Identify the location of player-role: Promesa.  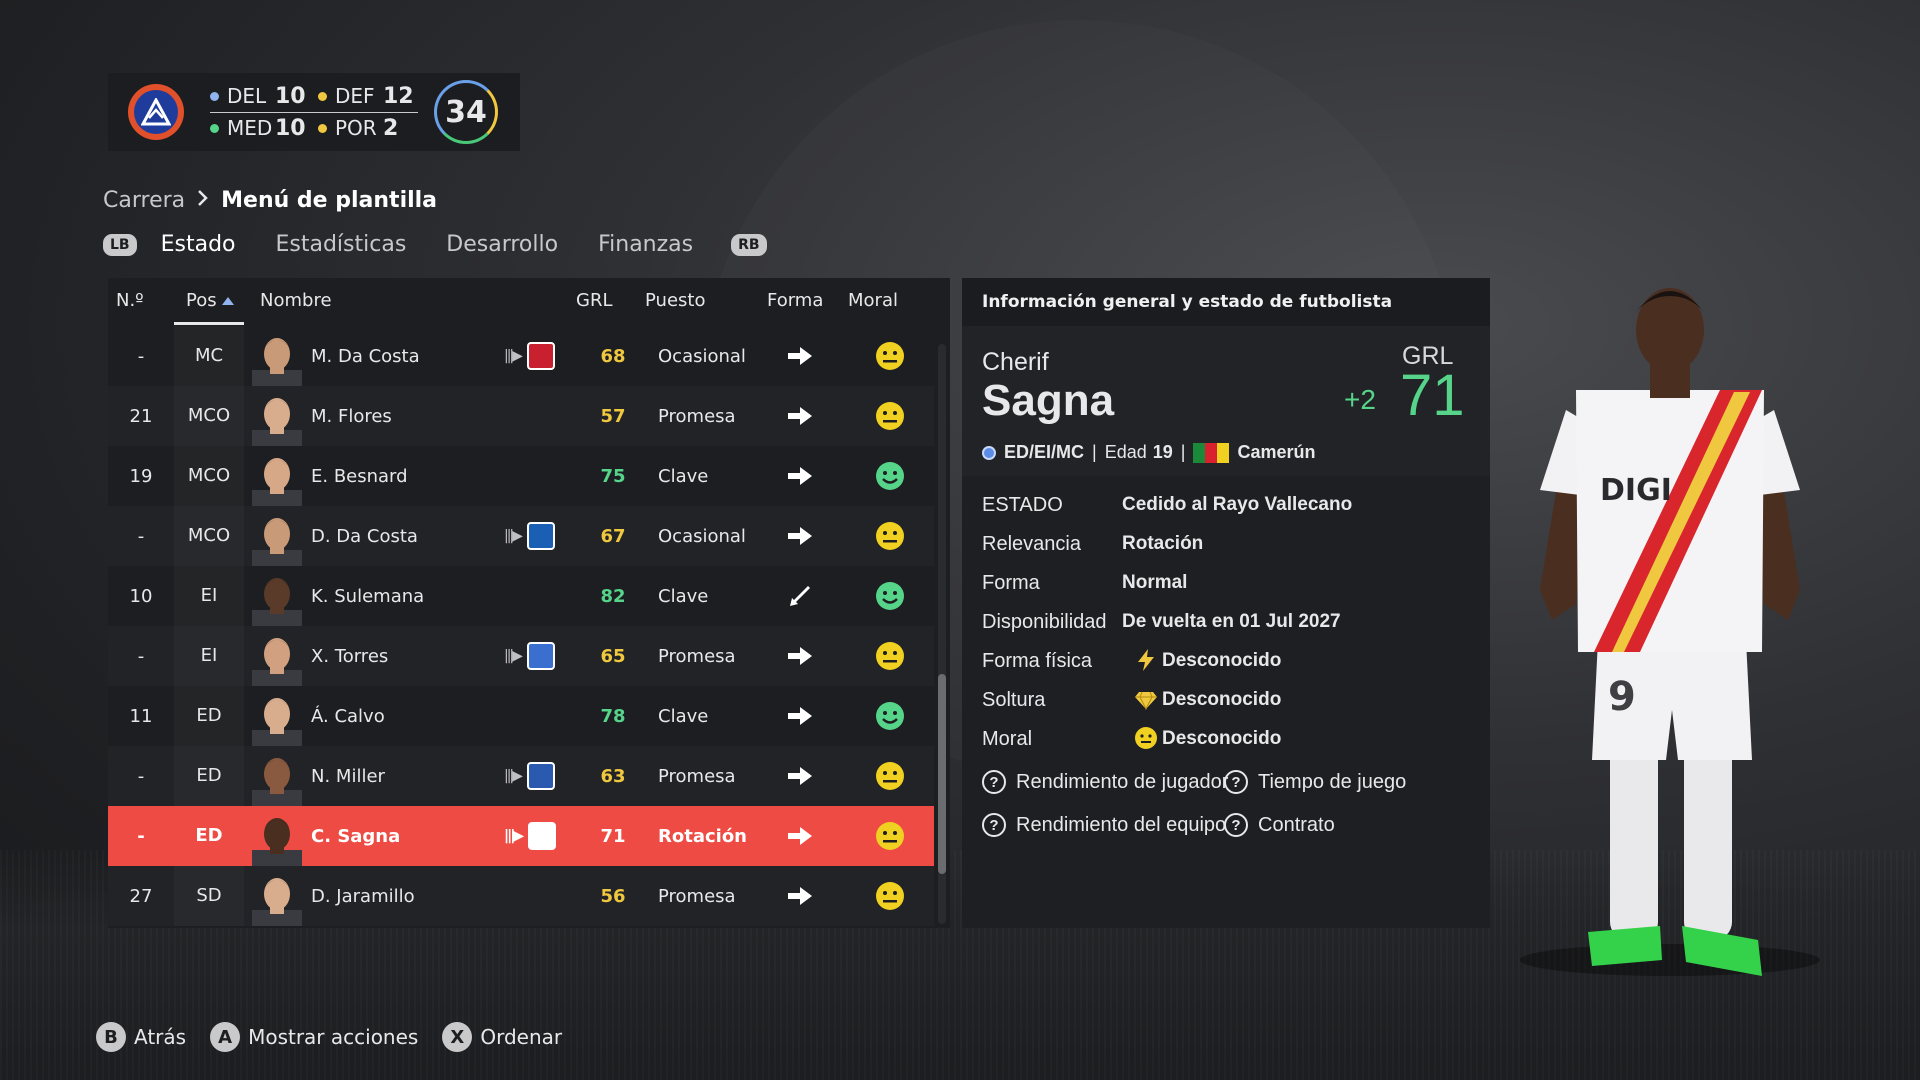
(697, 896).